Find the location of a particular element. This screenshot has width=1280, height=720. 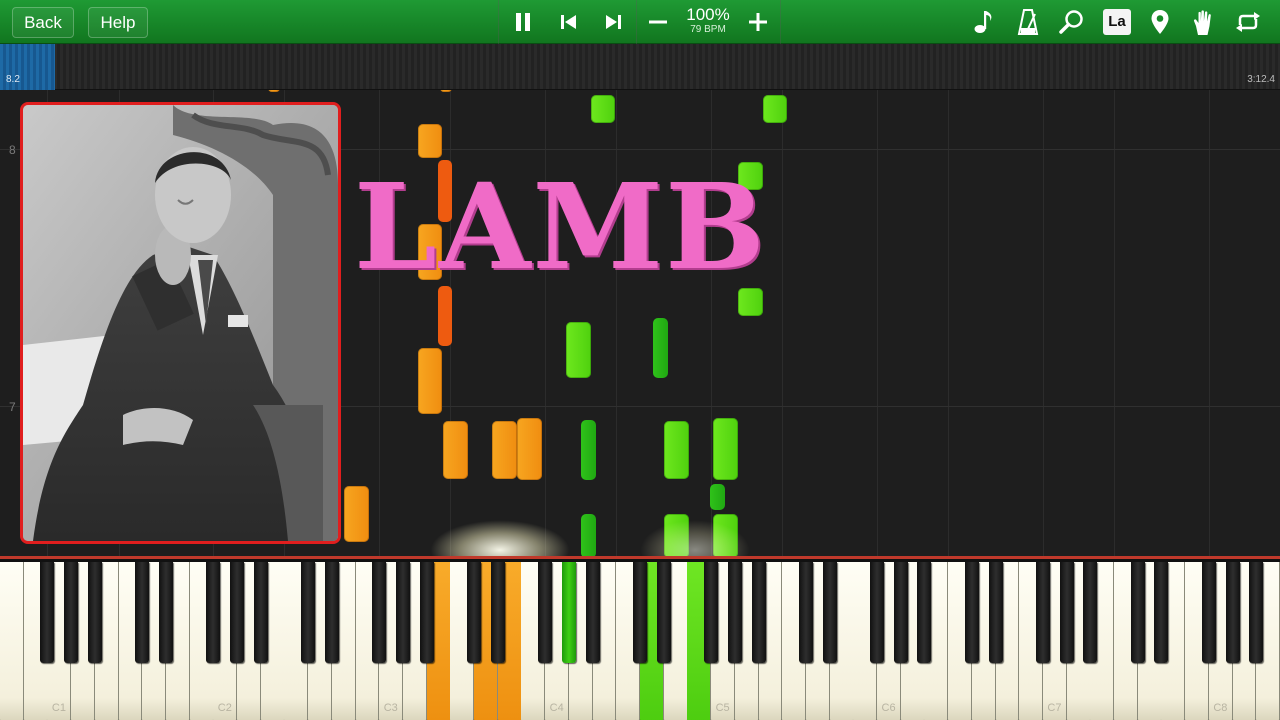

octave-label: C3 is located at coordinates (390, 708).